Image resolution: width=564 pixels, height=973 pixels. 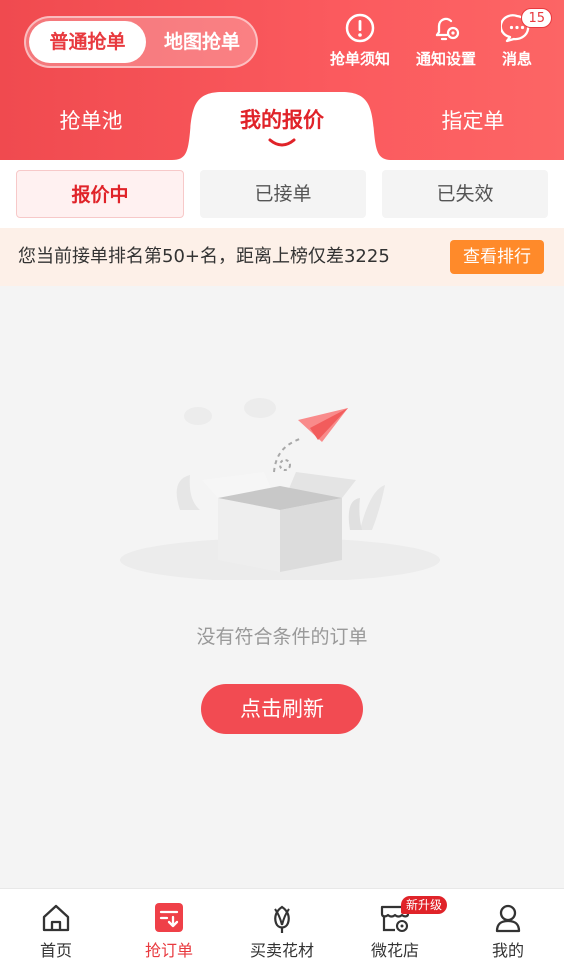 I want to click on map-grab-tab: 地图抢单, so click(x=202, y=42).